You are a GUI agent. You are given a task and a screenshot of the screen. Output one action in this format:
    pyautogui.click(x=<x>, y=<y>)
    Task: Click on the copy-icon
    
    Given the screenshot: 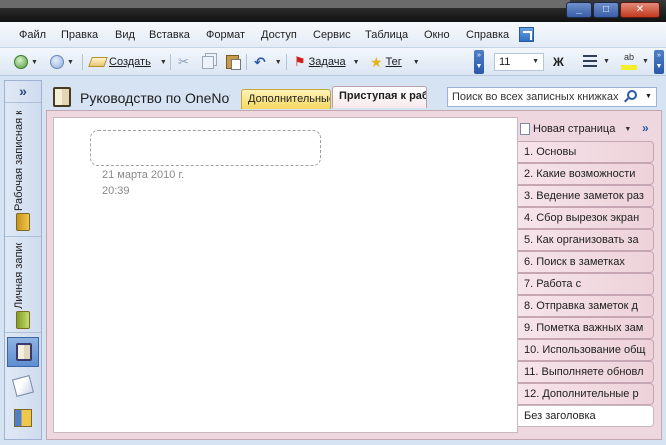 What is the action you would take?
    pyautogui.click(x=208, y=62)
    